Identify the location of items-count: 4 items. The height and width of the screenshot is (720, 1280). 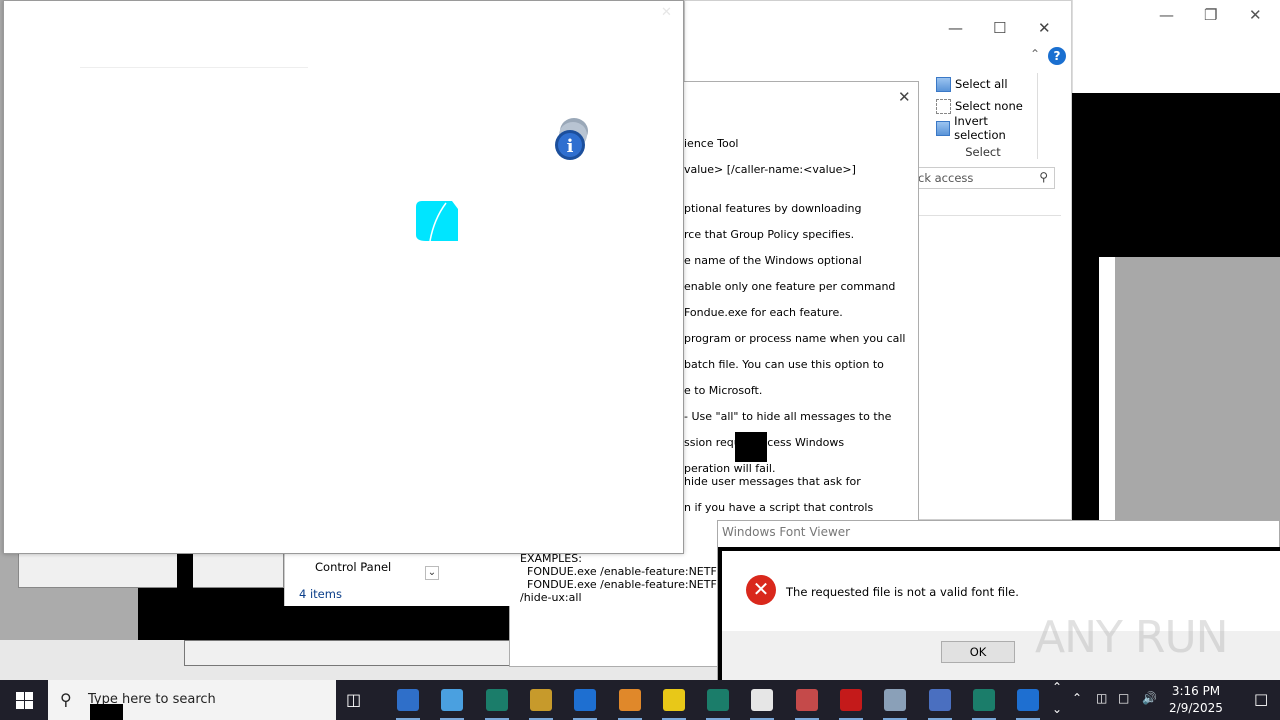
(320, 594).